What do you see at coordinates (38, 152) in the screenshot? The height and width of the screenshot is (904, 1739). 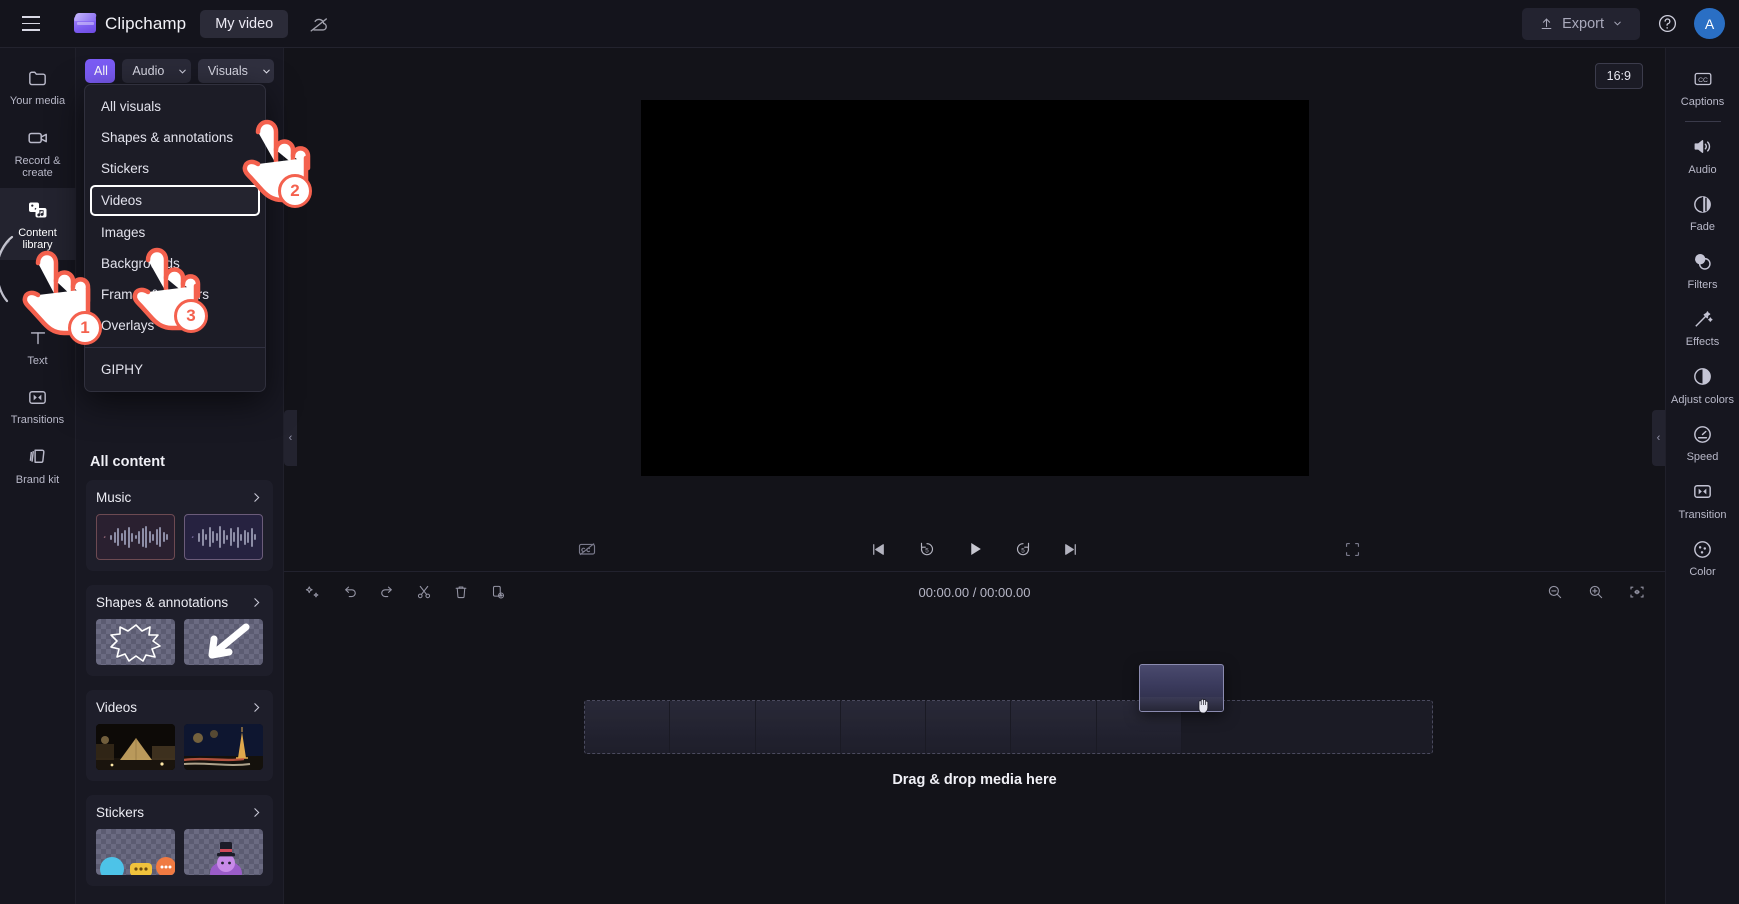 I see `sidebar-item-record-create: Record & create` at bounding box center [38, 152].